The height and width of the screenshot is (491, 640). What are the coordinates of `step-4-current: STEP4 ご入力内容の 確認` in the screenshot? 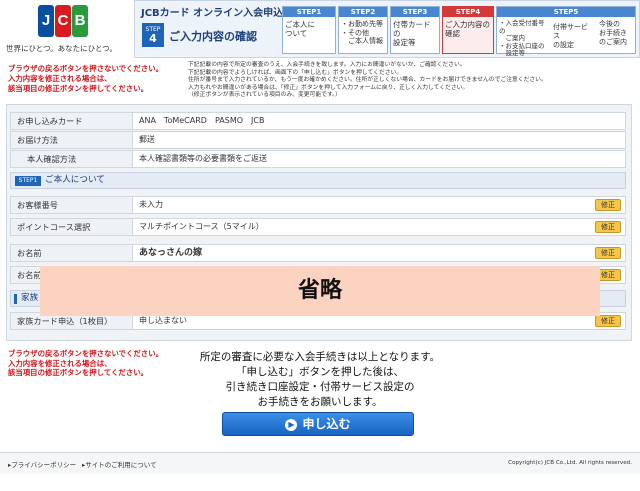 It's located at (468, 30).